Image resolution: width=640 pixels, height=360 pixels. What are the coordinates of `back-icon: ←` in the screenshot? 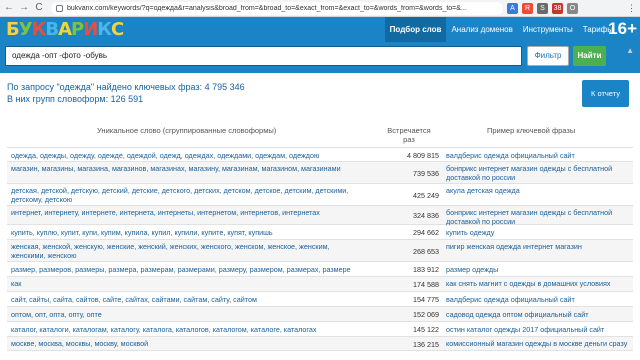 It's located at (9, 8).